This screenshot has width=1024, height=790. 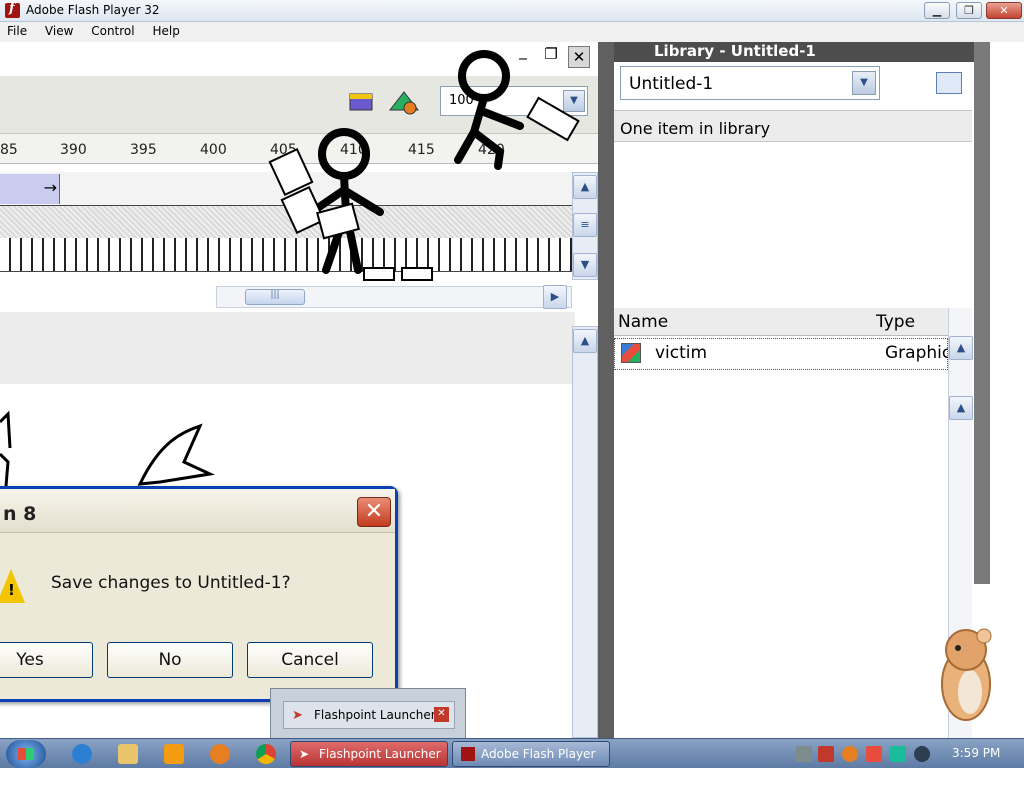 I want to click on taskbar-preview-popup: ➤ Flashpoint Launcher ✕, so click(x=368, y=713).